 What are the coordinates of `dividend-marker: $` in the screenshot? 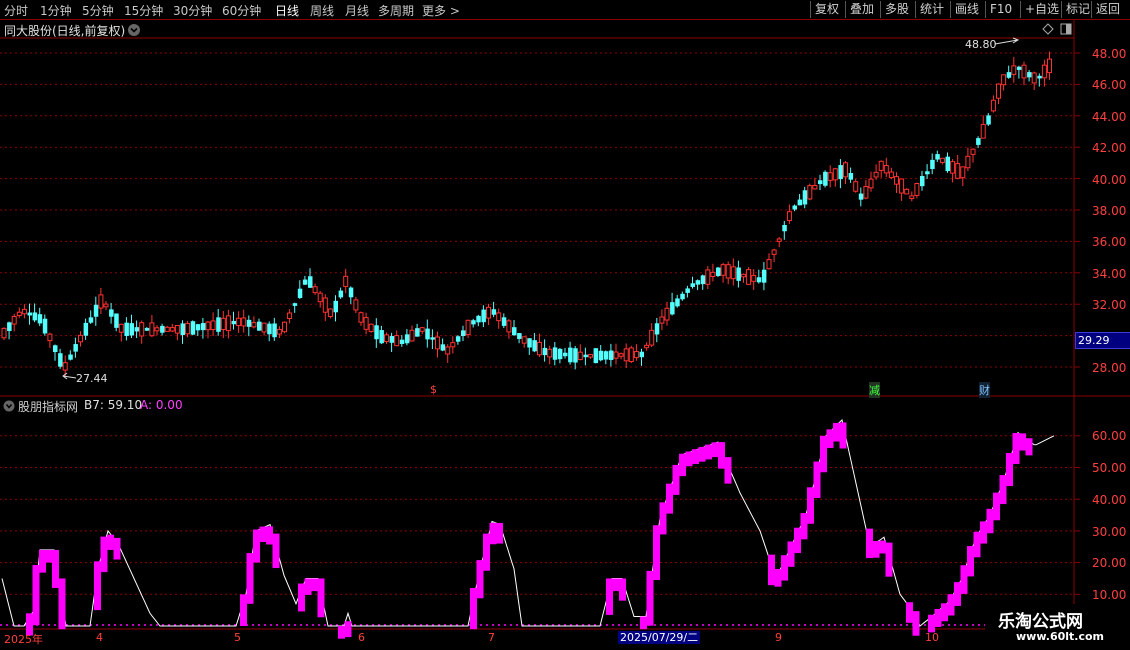 It's located at (433, 389).